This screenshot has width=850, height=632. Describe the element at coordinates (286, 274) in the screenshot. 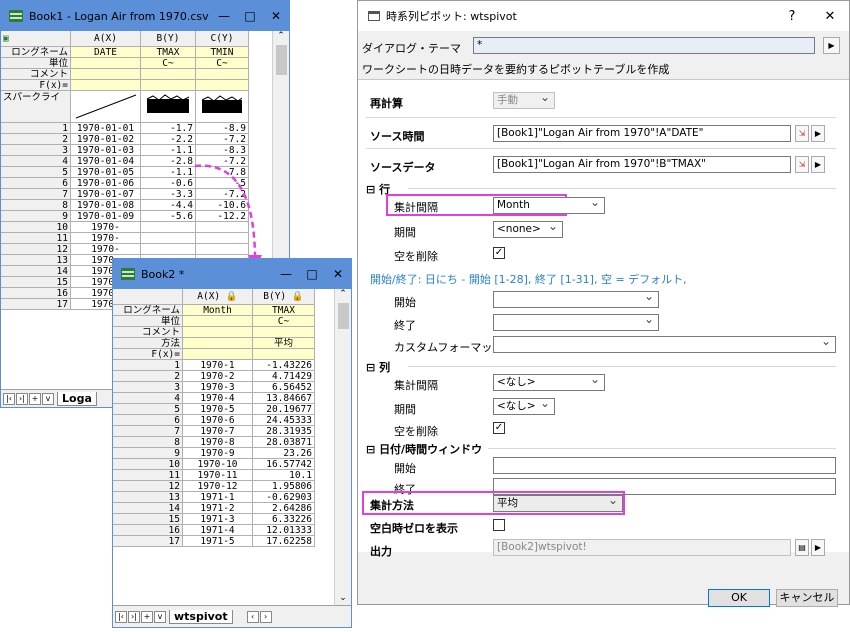

I see `minimize-button: —` at that location.